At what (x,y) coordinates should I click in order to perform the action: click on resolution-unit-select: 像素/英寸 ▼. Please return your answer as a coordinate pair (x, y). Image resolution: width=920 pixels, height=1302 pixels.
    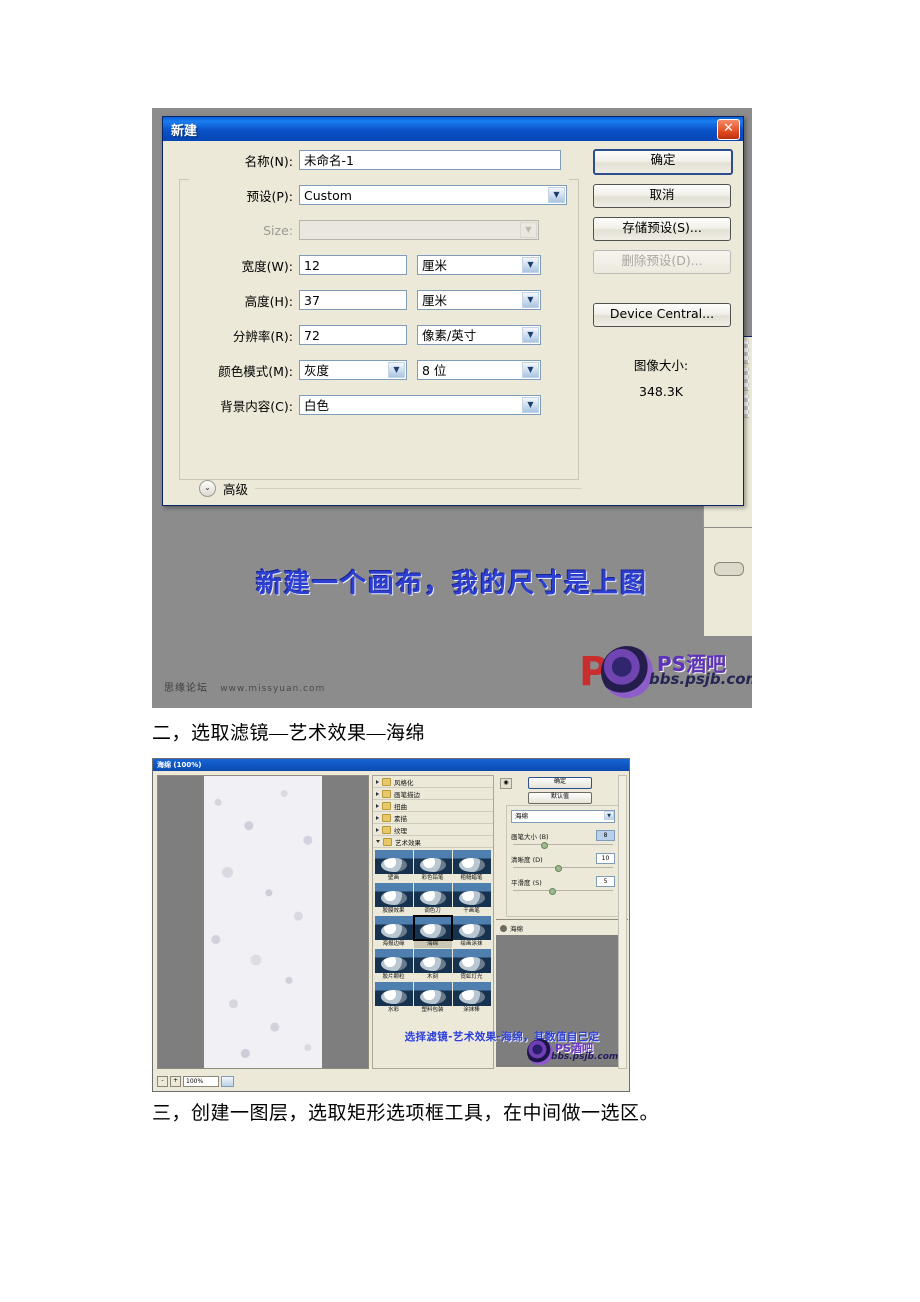
    Looking at the image, I should click on (479, 335).